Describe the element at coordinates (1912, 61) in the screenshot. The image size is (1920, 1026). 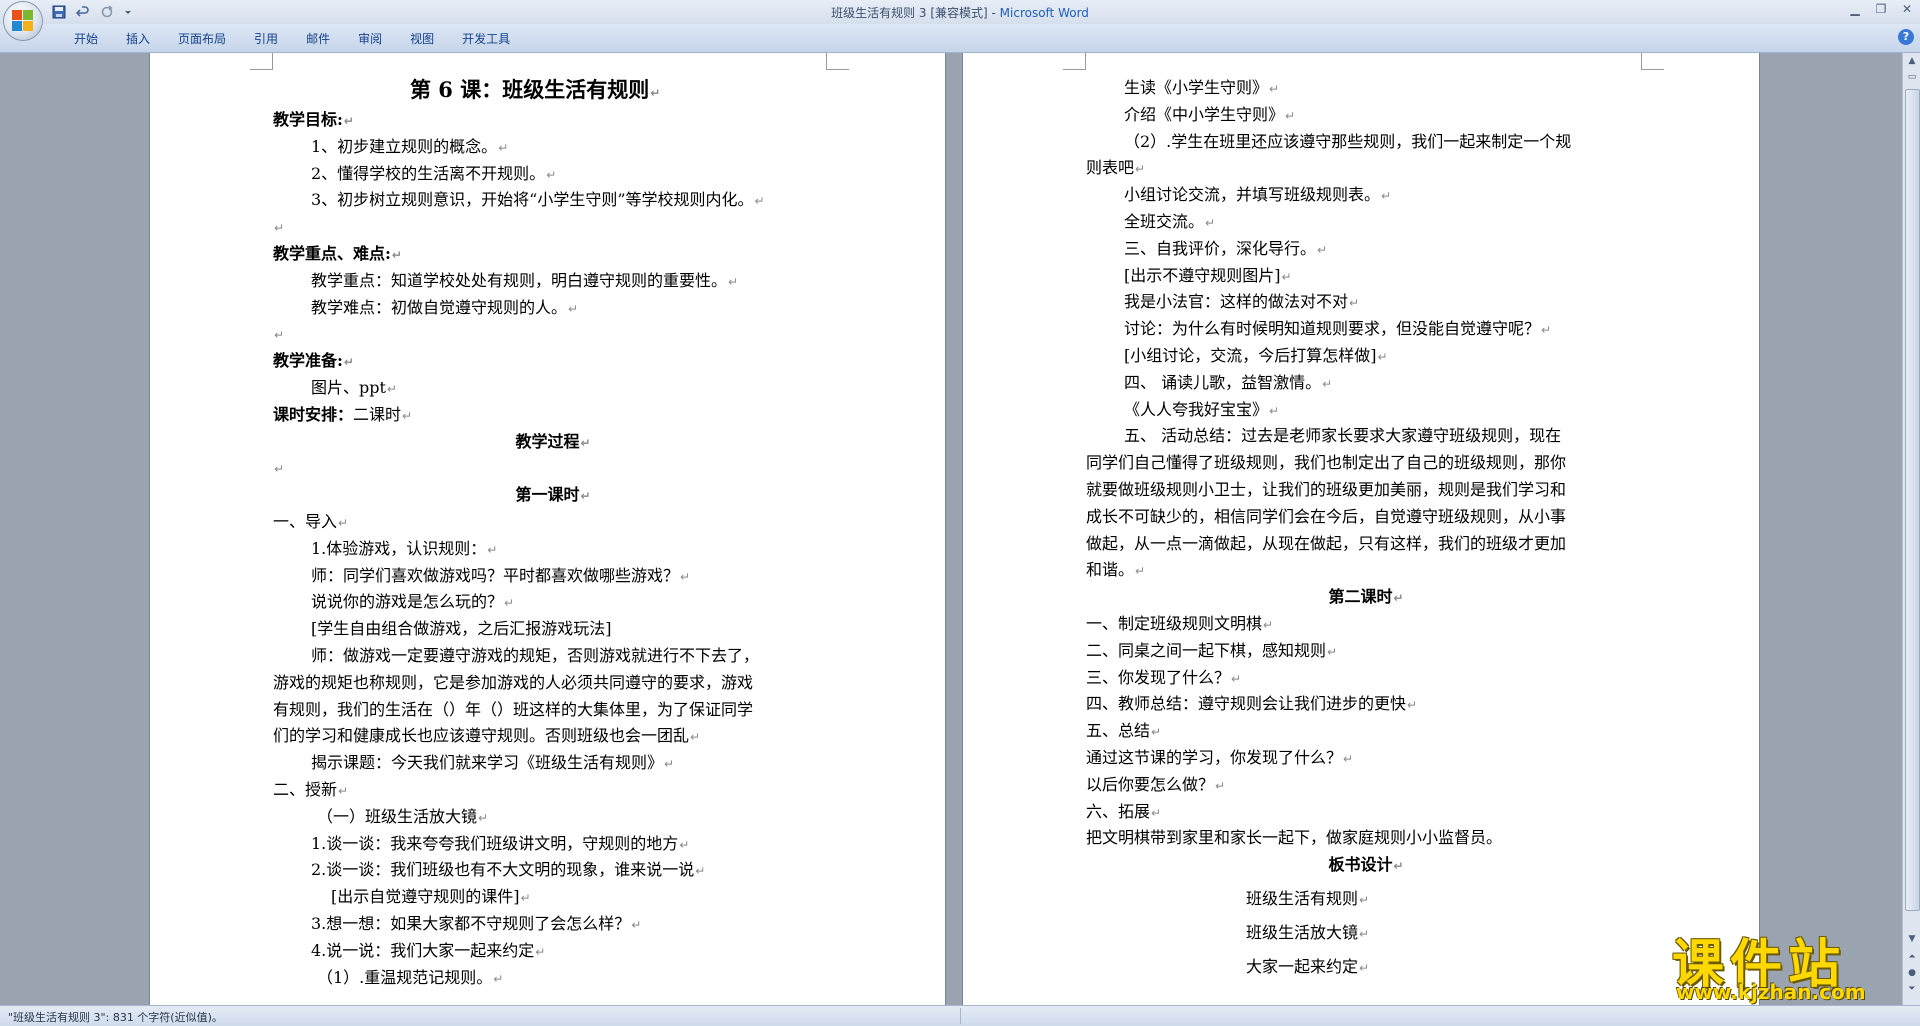
I see `scroll-up-icon: ▲` at that location.